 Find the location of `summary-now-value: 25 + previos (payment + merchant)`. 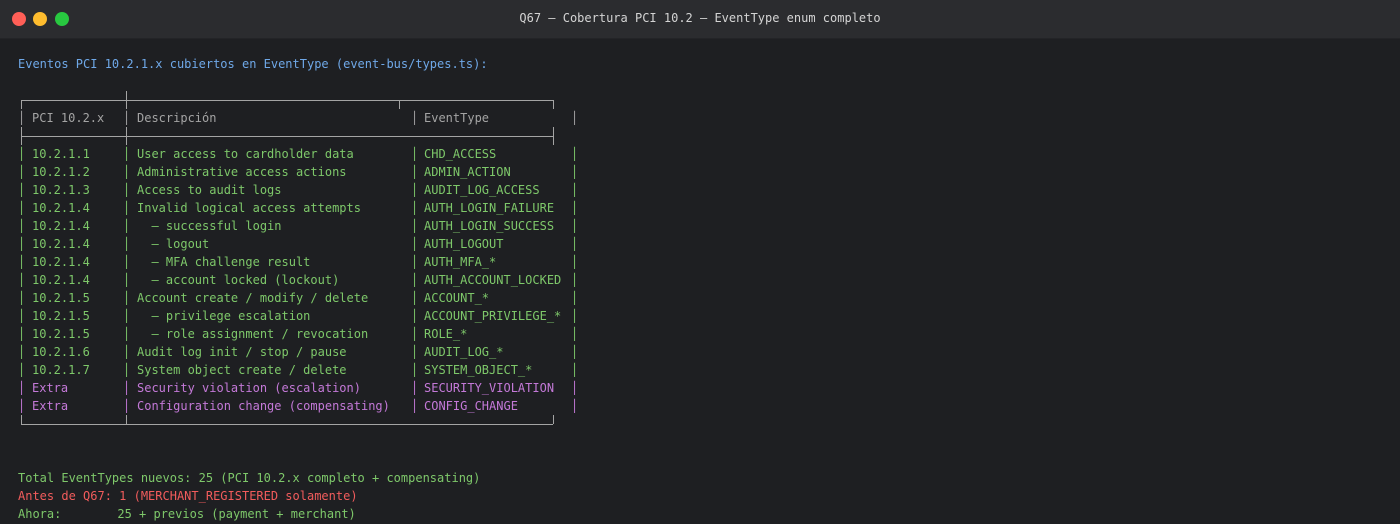

summary-now-value: 25 + previos (payment + merchant) is located at coordinates (236, 514).